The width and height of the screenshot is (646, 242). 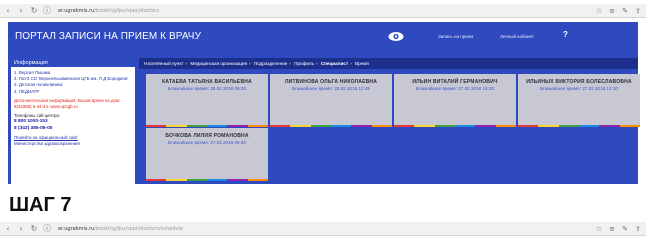 I want to click on nearest-time: Ближайшее время: 28.02.2018 09:30, so click(x=207, y=88).